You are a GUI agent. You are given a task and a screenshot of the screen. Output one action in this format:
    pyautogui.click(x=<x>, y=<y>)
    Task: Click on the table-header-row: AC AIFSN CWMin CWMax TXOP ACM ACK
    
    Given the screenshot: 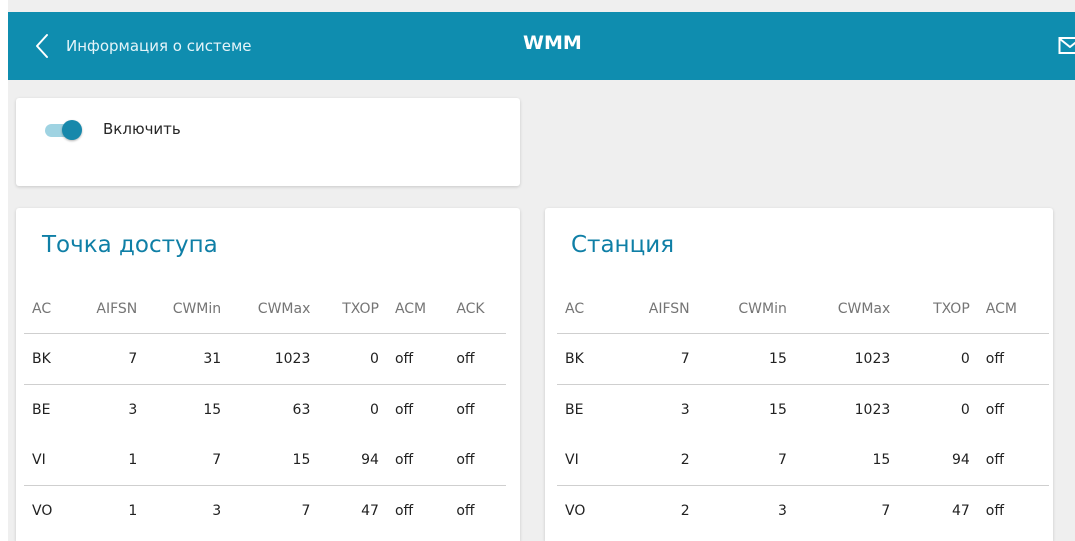 What is the action you would take?
    pyautogui.click(x=265, y=309)
    